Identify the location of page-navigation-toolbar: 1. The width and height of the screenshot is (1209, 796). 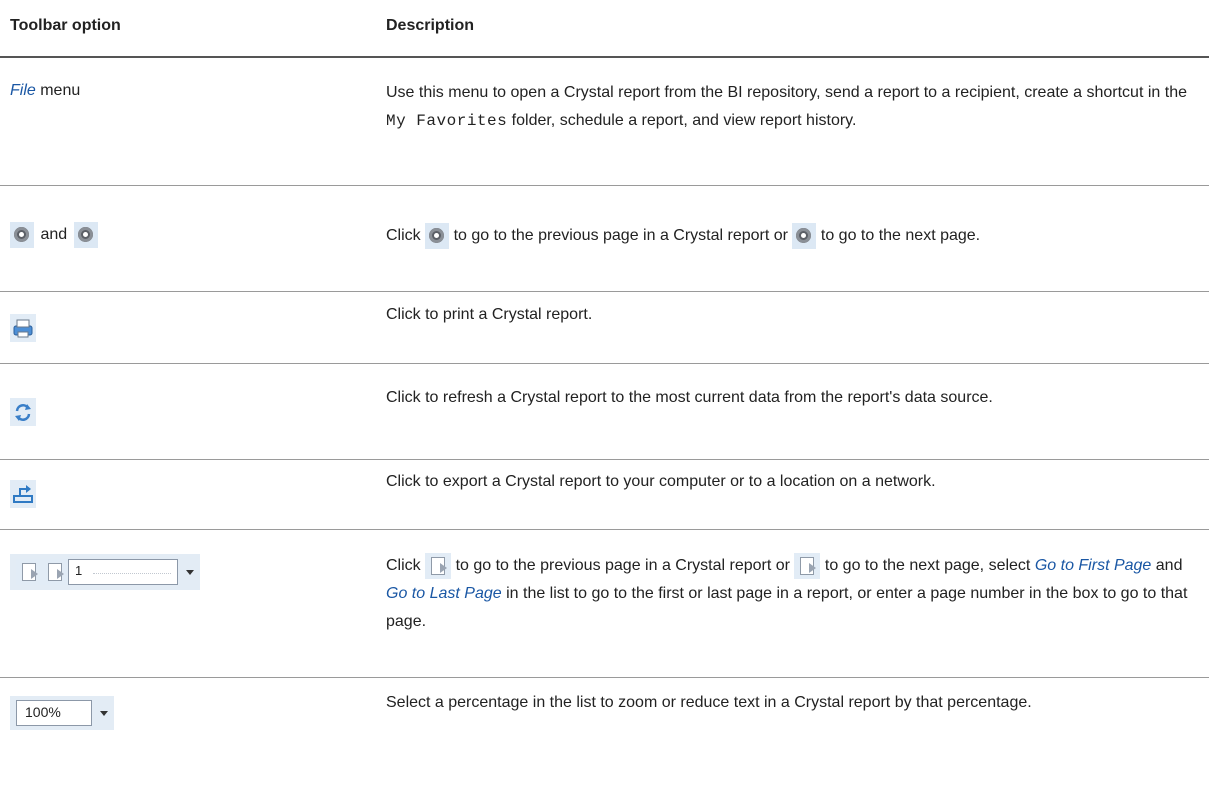
(105, 572).